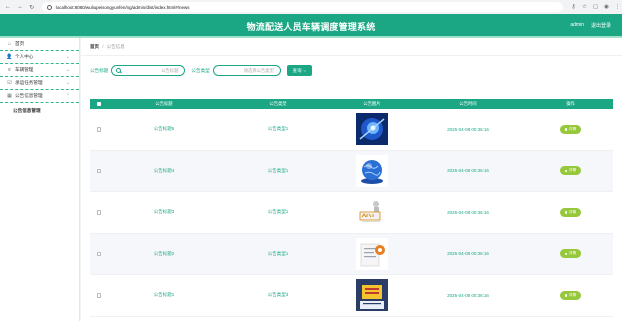 The height and width of the screenshot is (321, 622). I want to click on document-image, so click(372, 253).